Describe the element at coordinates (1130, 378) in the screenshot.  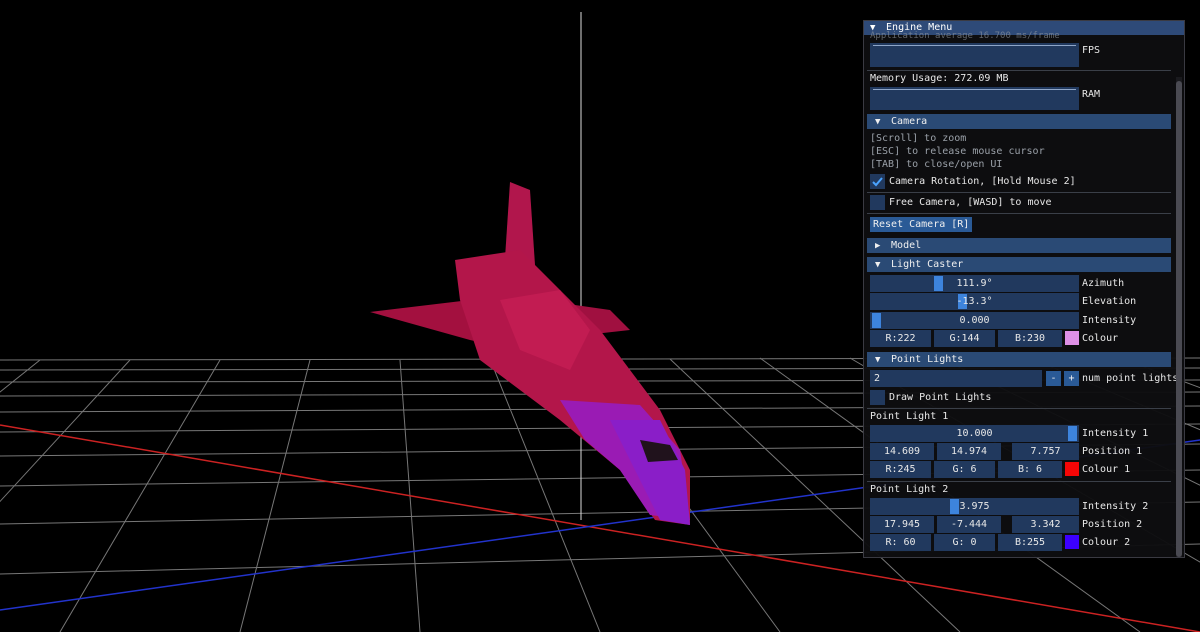
I see `num-point-lights-label: num point lights` at that location.